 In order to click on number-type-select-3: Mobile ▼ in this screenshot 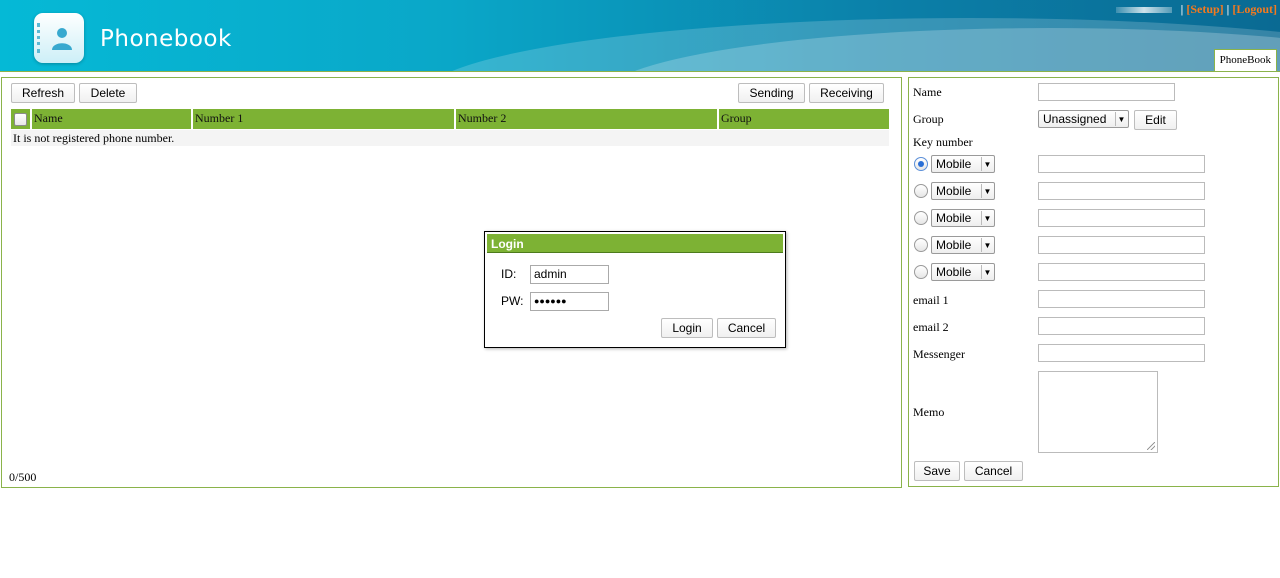, I will do `click(963, 218)`.